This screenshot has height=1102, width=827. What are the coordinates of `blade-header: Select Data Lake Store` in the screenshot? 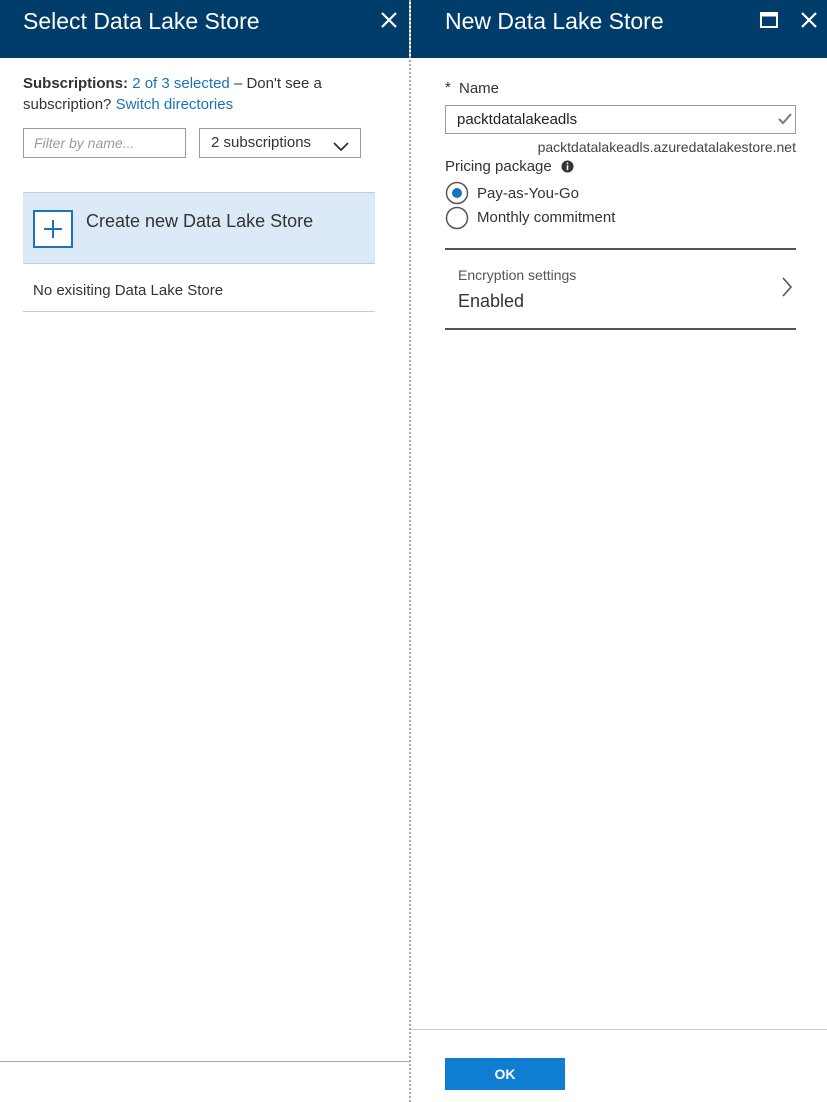 It's located at (204, 29).